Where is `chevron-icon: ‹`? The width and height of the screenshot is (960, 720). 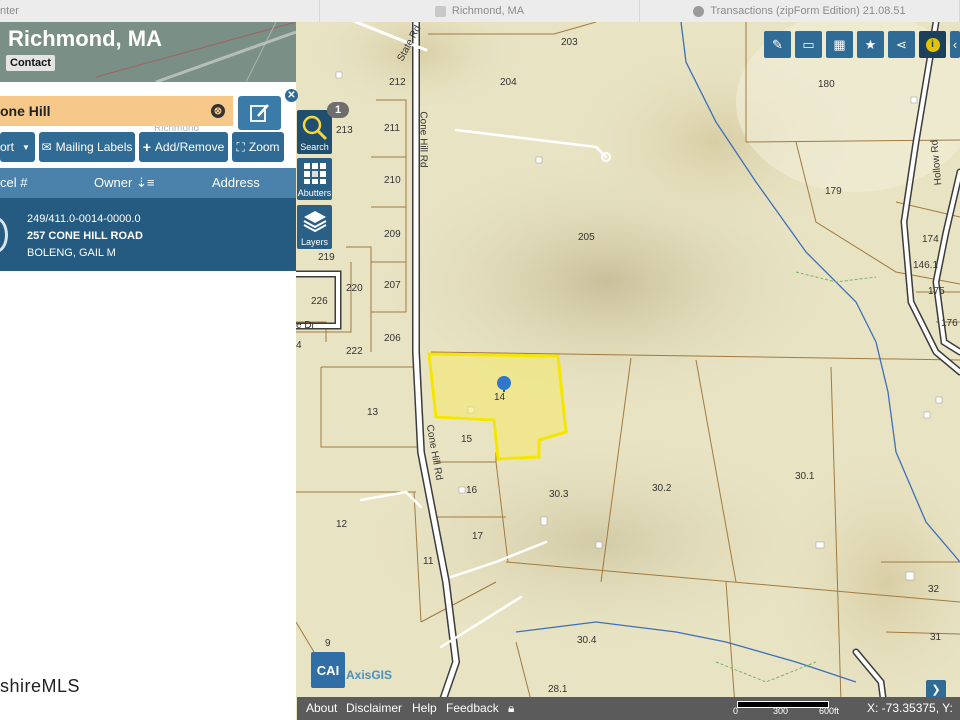
chevron-icon: ‹ is located at coordinates (955, 44).